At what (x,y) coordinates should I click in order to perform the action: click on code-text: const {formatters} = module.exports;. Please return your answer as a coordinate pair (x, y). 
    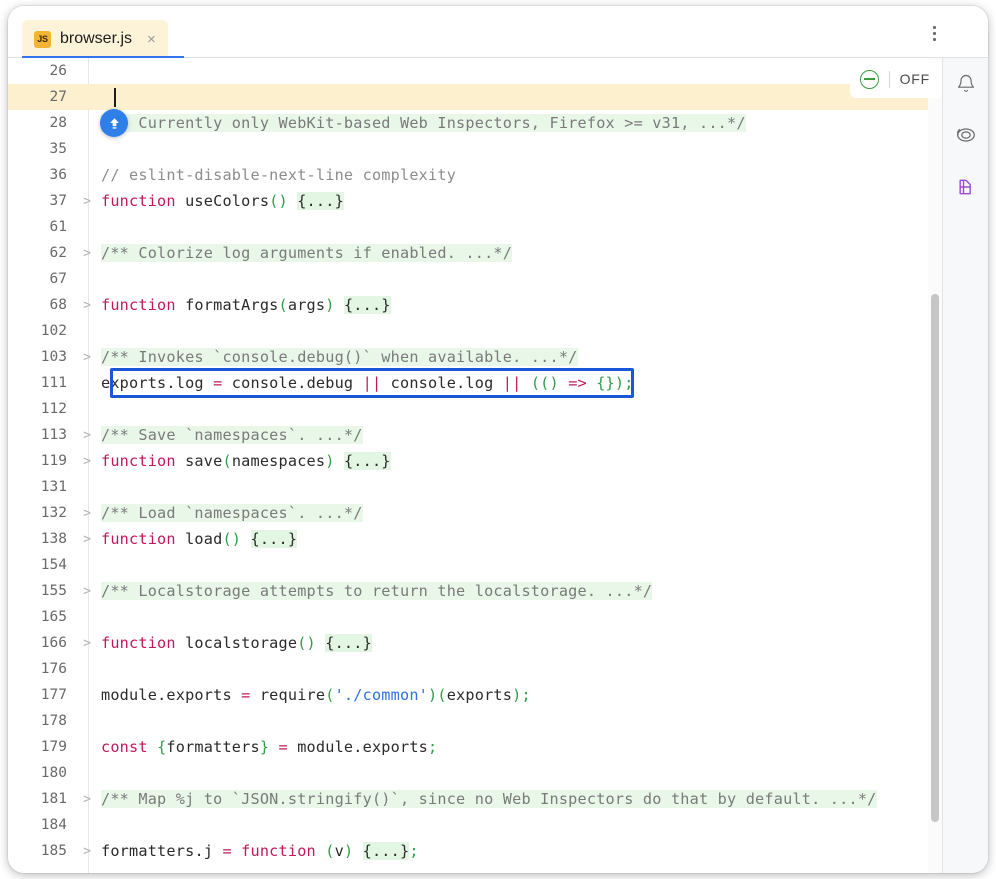
    Looking at the image, I should click on (520, 747).